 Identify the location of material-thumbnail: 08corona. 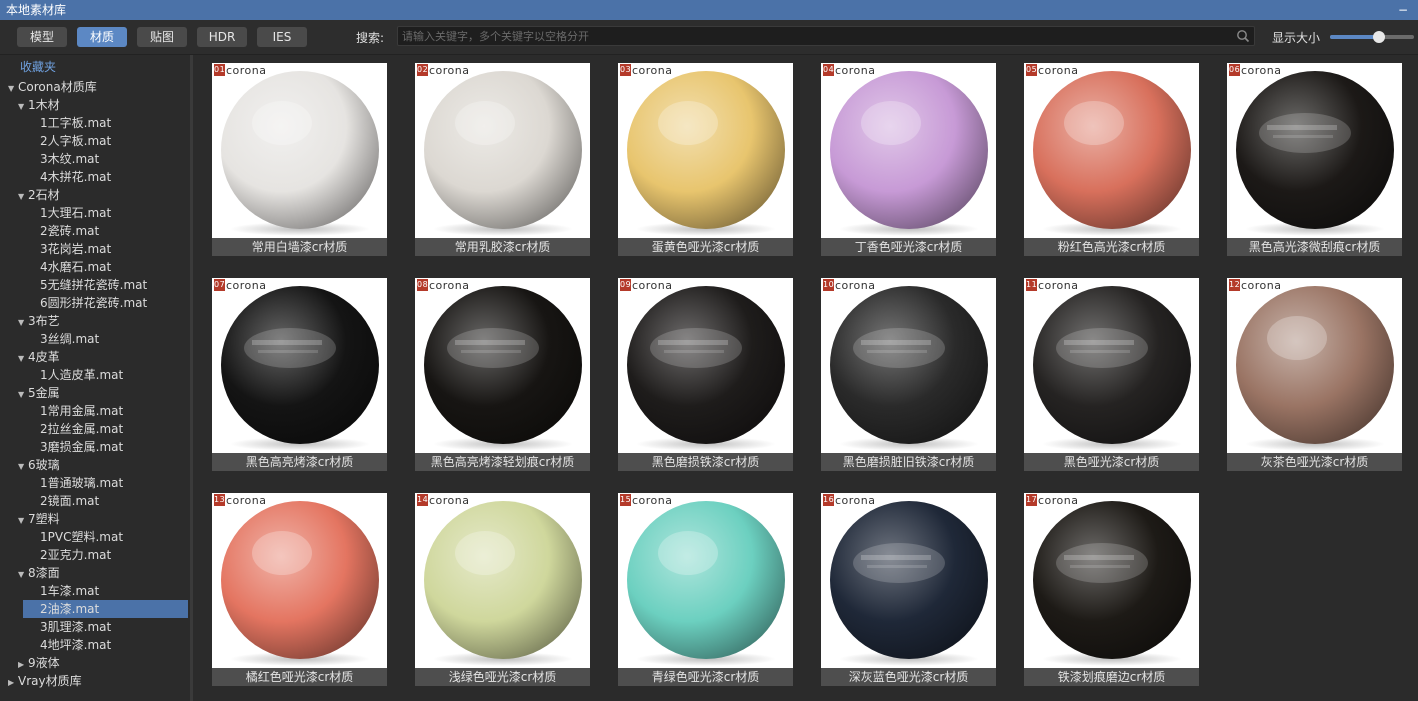
(502, 365).